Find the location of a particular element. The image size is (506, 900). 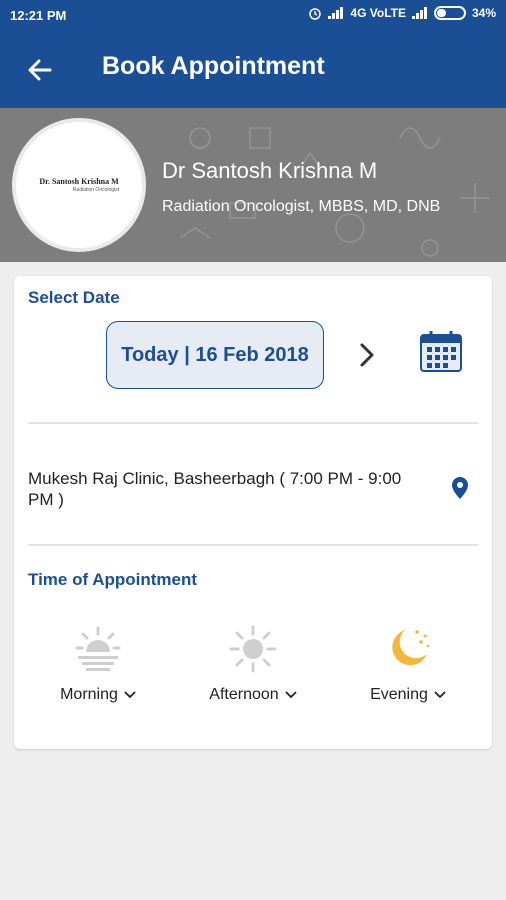

slot-afternoon: Afternoon is located at coordinates (253, 669).